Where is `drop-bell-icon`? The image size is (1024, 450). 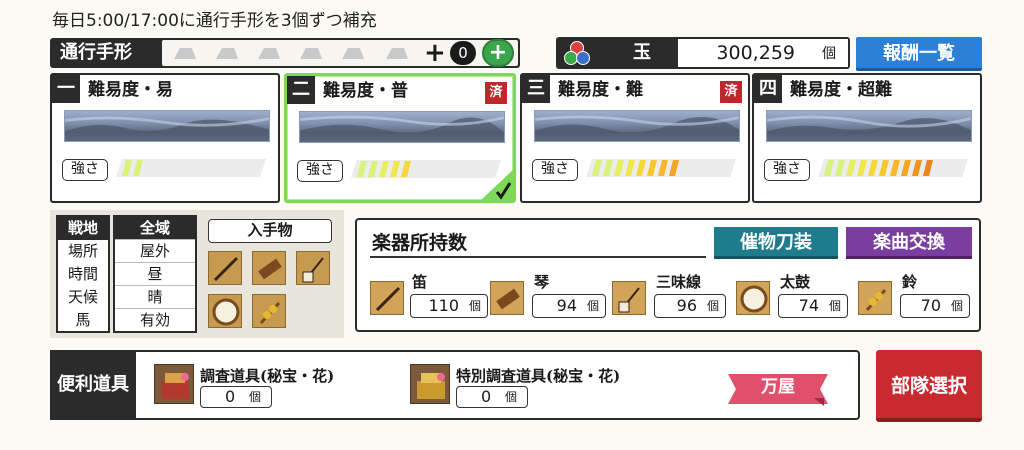
drop-bell-icon is located at coordinates (269, 311).